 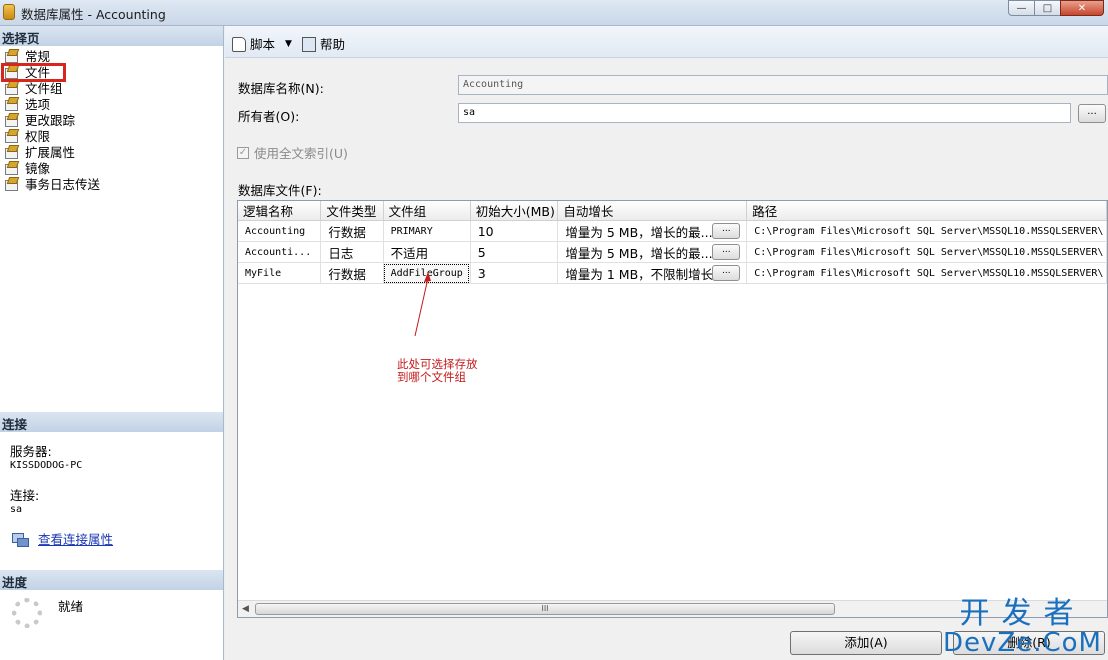 What do you see at coordinates (422, 304) in the screenshot?
I see `annotation-arrow-icon` at bounding box center [422, 304].